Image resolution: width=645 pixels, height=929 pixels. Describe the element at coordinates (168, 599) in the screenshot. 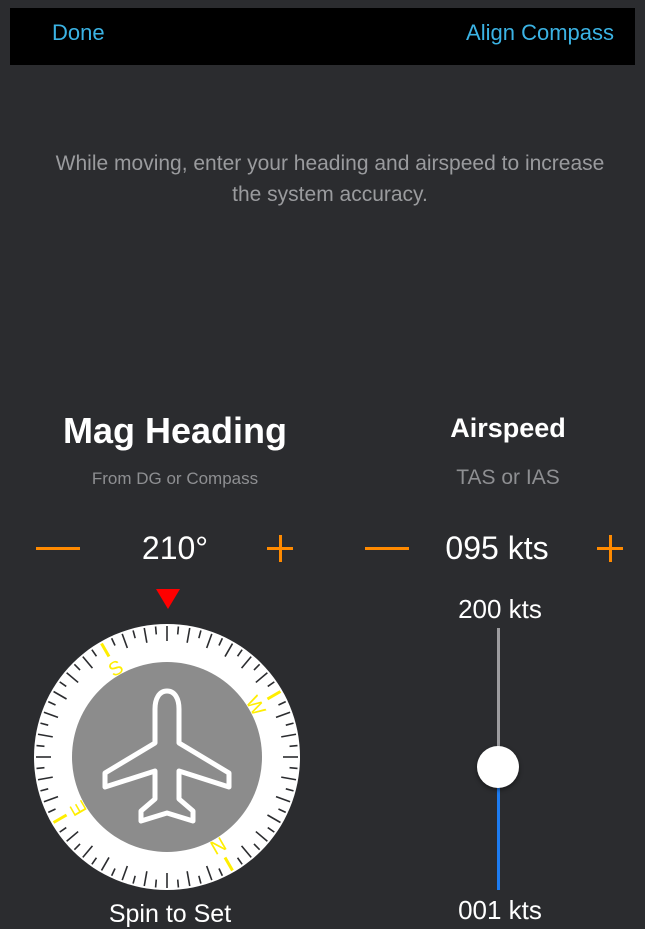

I see `heading-pointer-icon` at that location.